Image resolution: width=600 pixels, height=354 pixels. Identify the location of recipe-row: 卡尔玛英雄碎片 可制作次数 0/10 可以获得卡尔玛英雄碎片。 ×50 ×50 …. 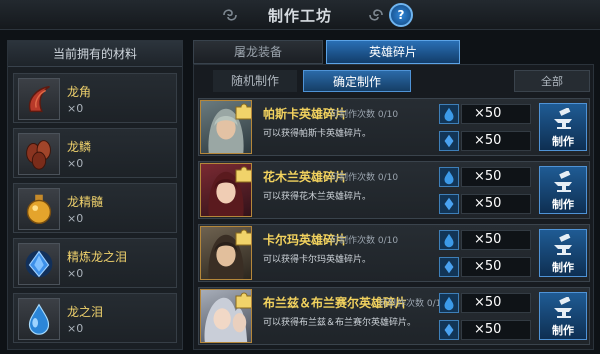
(394, 253).